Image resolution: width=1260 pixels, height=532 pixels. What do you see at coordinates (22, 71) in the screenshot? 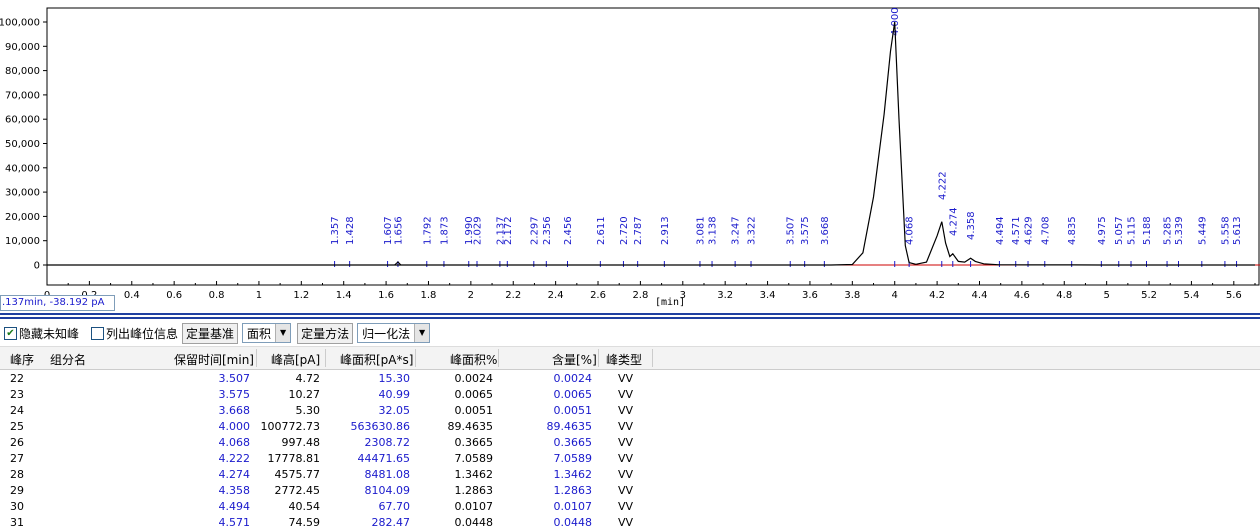
I see `y-tick-label: 80,000` at bounding box center [22, 71].